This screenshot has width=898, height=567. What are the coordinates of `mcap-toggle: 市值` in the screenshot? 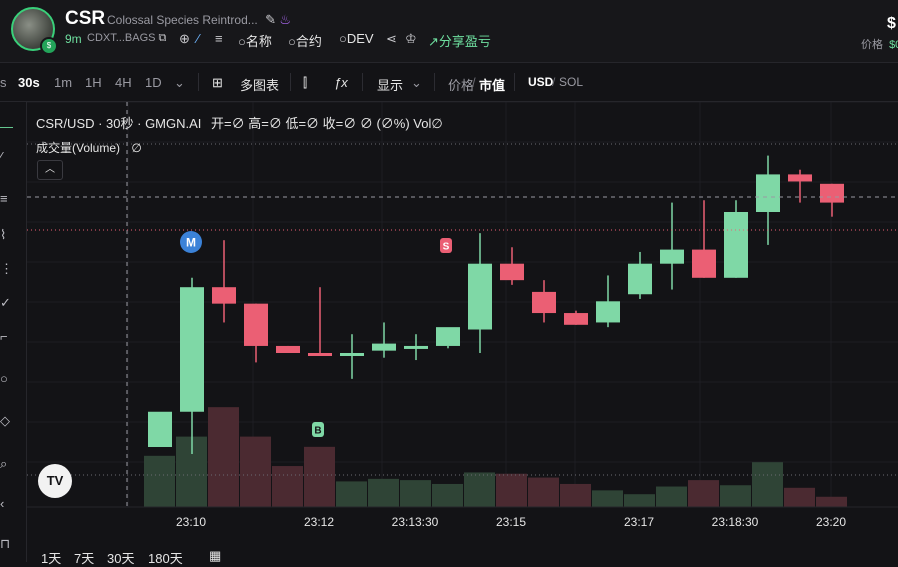 It's located at (492, 84).